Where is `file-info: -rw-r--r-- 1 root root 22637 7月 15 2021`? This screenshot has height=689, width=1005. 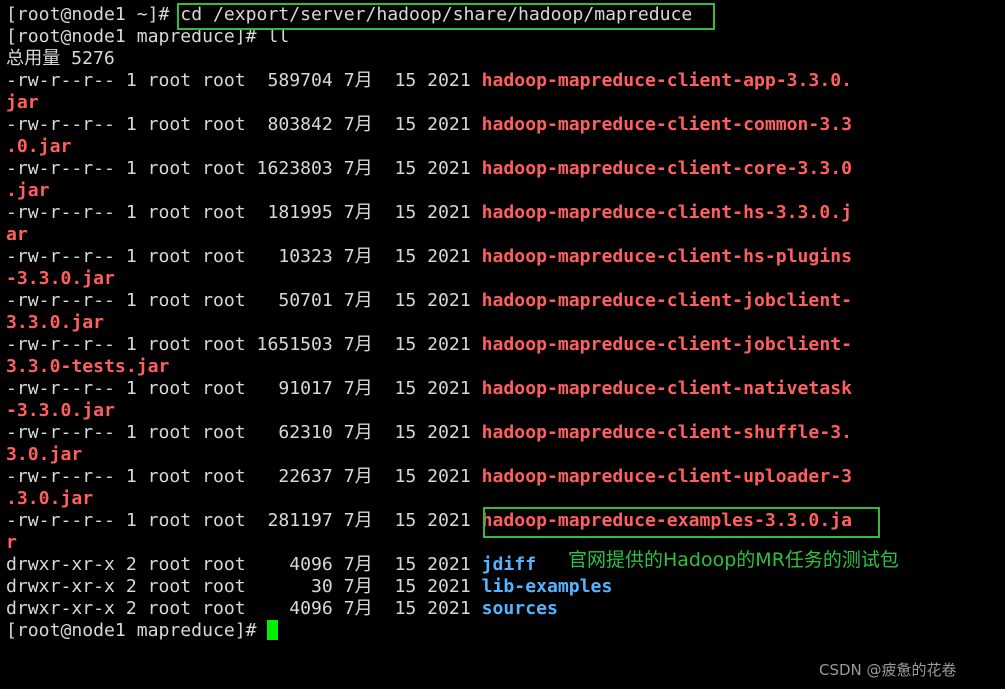 file-info: -rw-r--r-- 1 root root 22637 7月 15 2021 is located at coordinates (244, 476).